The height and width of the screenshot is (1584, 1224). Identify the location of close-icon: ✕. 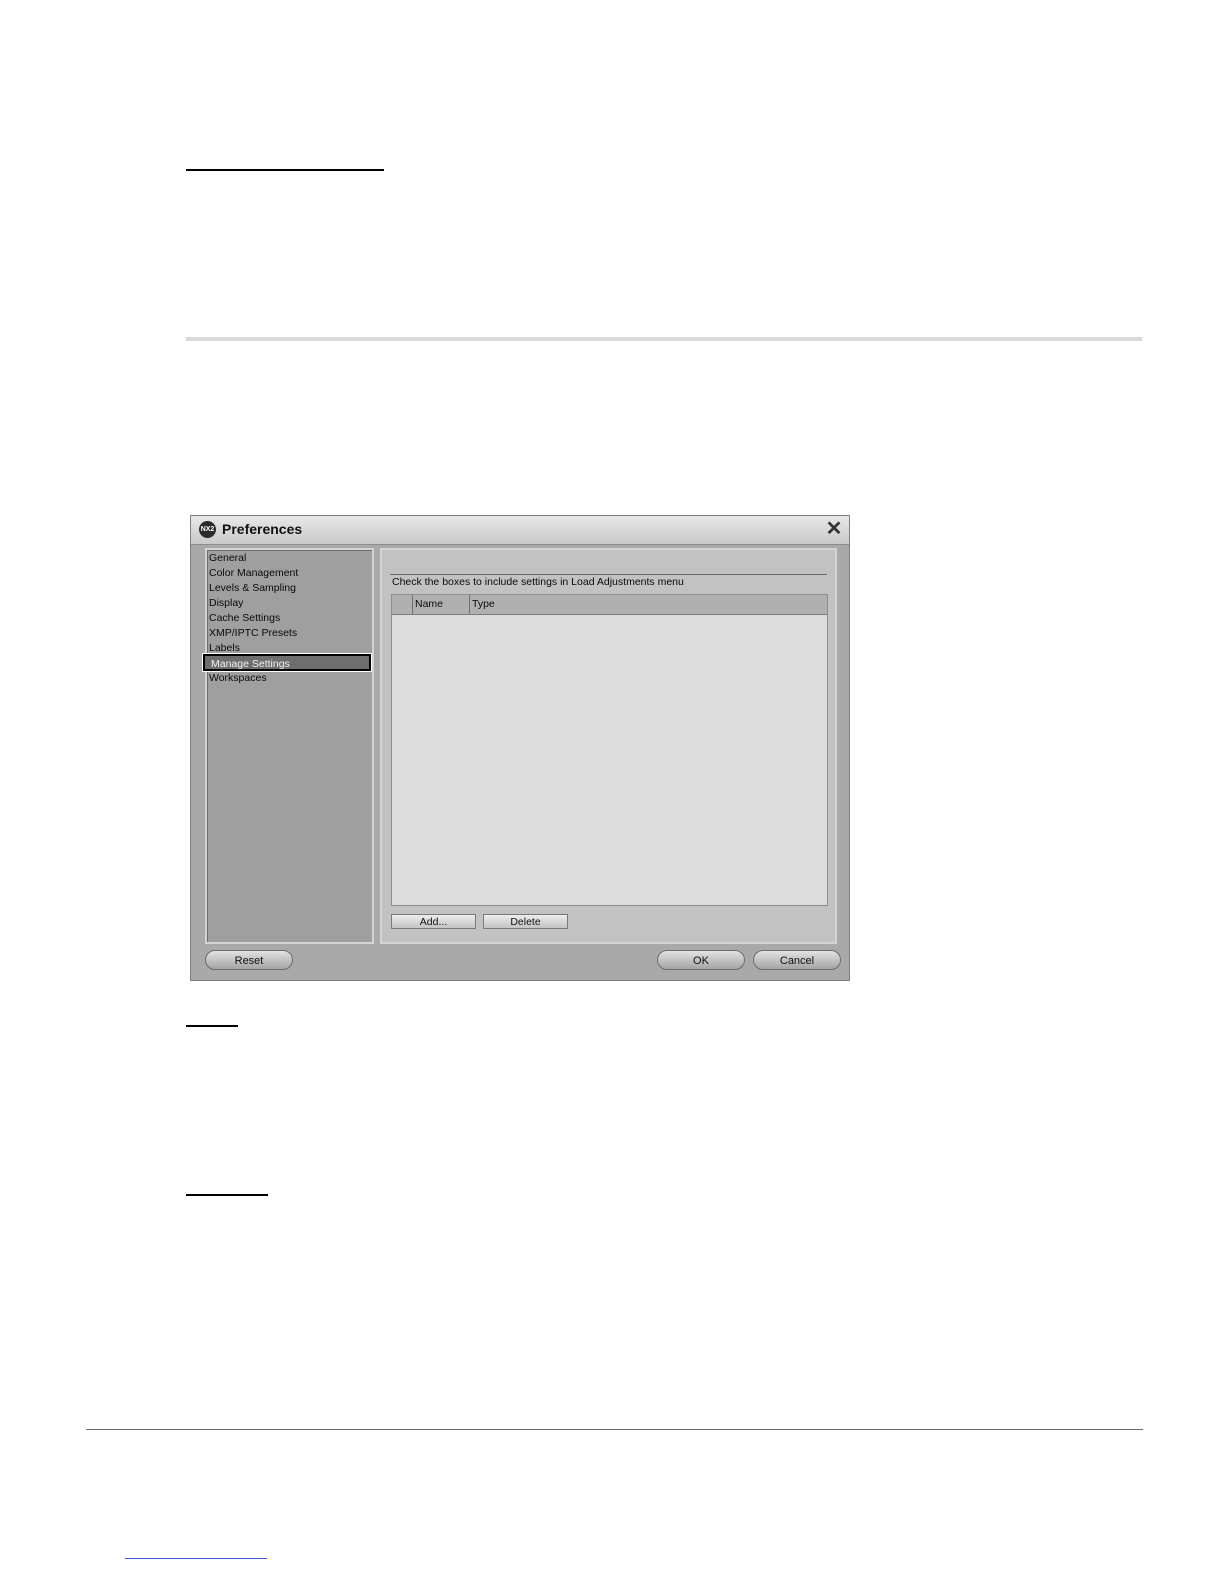
(834, 529).